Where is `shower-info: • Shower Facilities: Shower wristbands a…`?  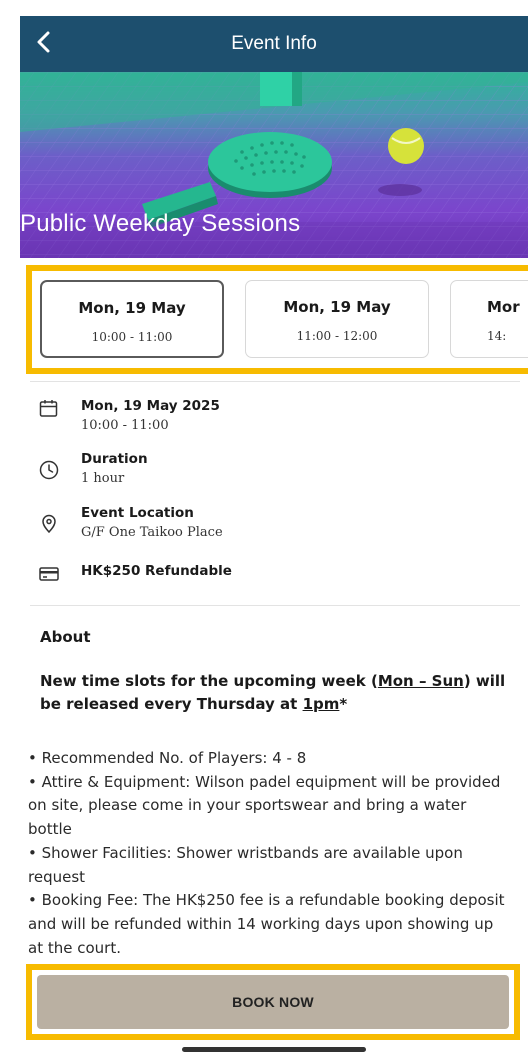 shower-info: • Shower Facilities: Shower wristbands a… is located at coordinates (245, 864).